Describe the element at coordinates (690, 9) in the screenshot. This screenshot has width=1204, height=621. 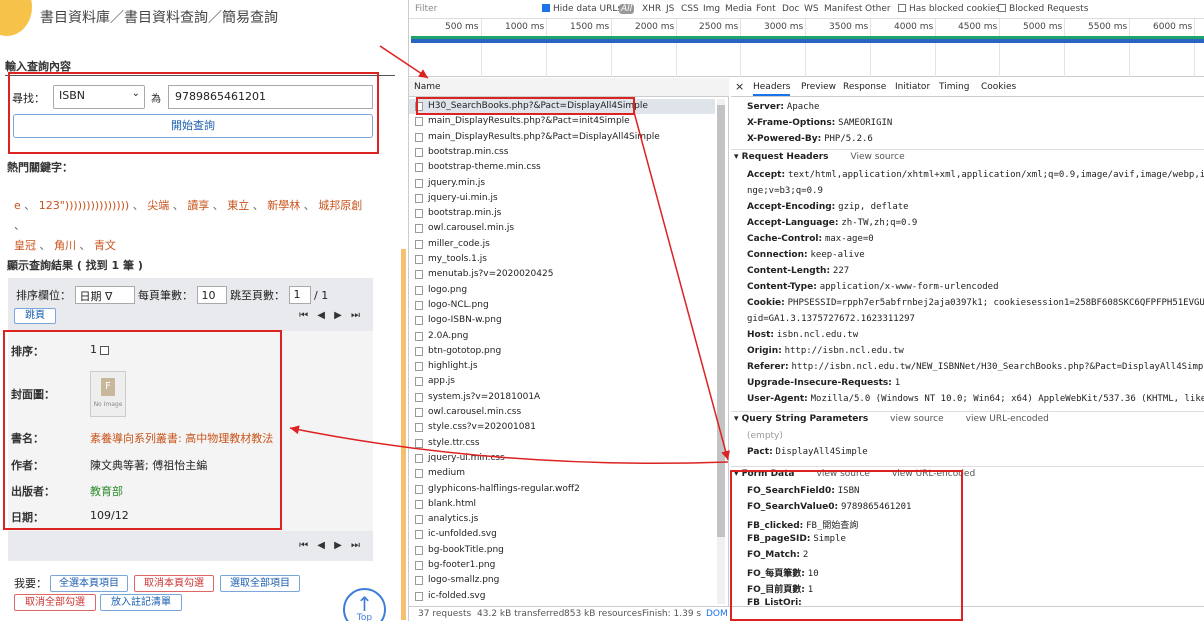
I see `filter-css: CSS` at that location.